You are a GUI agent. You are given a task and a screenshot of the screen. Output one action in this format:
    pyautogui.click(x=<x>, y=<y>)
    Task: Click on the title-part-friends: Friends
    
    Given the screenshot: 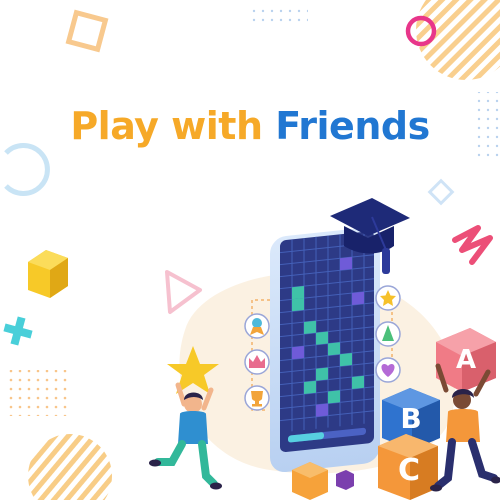 What is the action you would take?
    pyautogui.click(x=352, y=126)
    